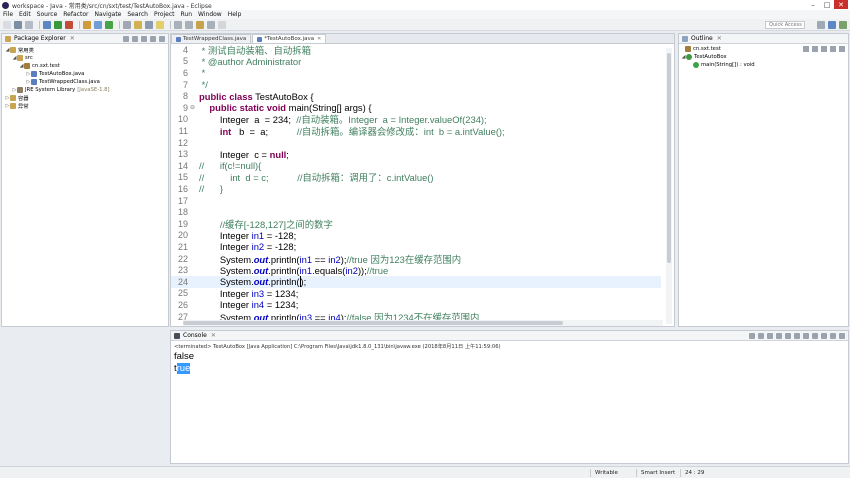 The image size is (850, 478). What do you see at coordinates (85, 50) in the screenshot?
I see `tree-item-project: ◢ 常用类` at bounding box center [85, 50].